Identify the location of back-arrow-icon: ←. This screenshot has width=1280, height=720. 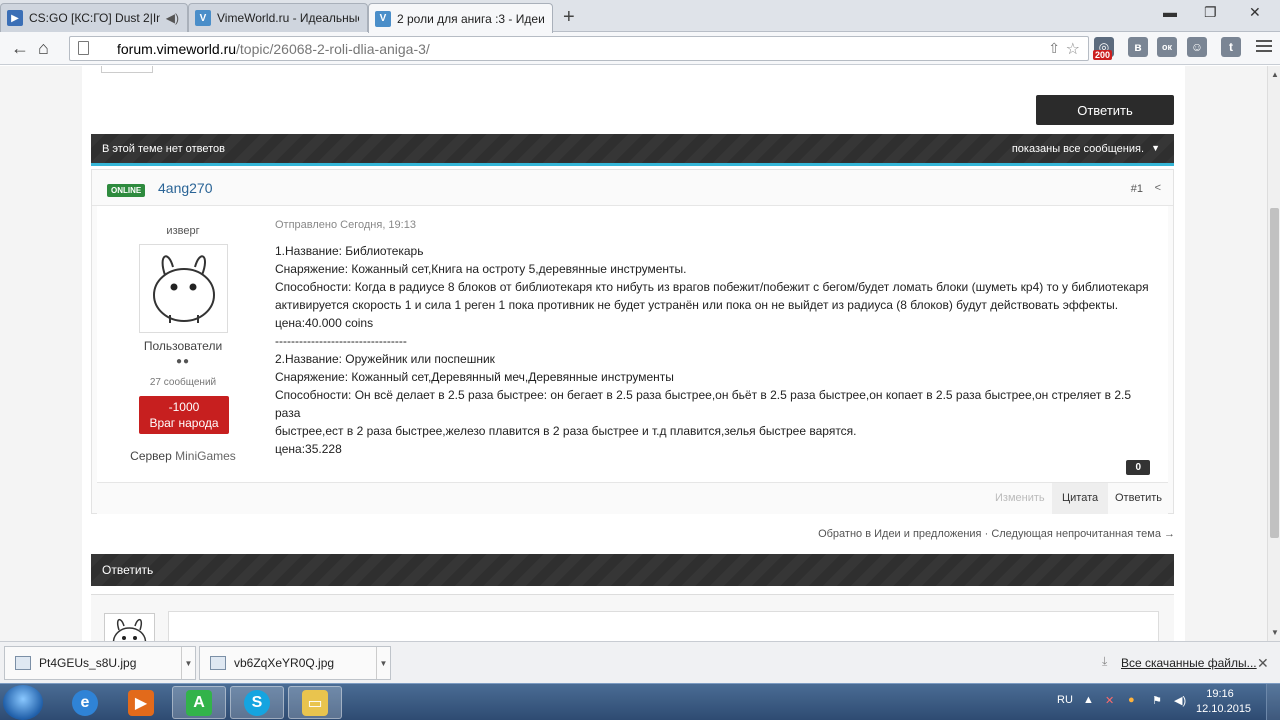
(20, 48).